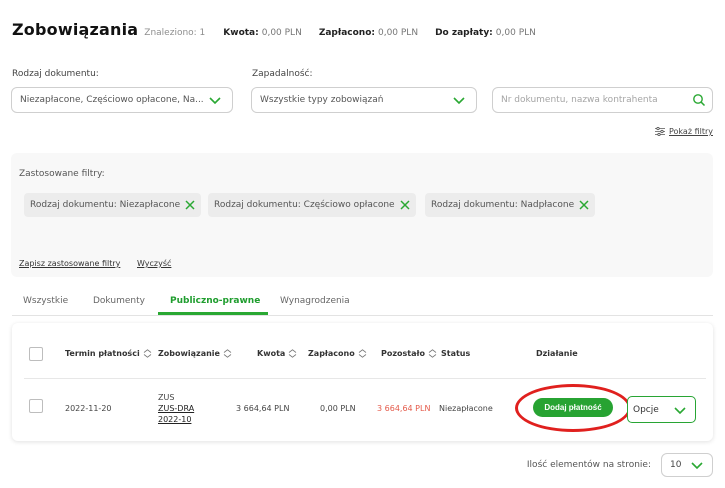 The height and width of the screenshot is (488, 725). What do you see at coordinates (45, 301) in the screenshot?
I see `tab-all: Wszystkie` at bounding box center [45, 301].